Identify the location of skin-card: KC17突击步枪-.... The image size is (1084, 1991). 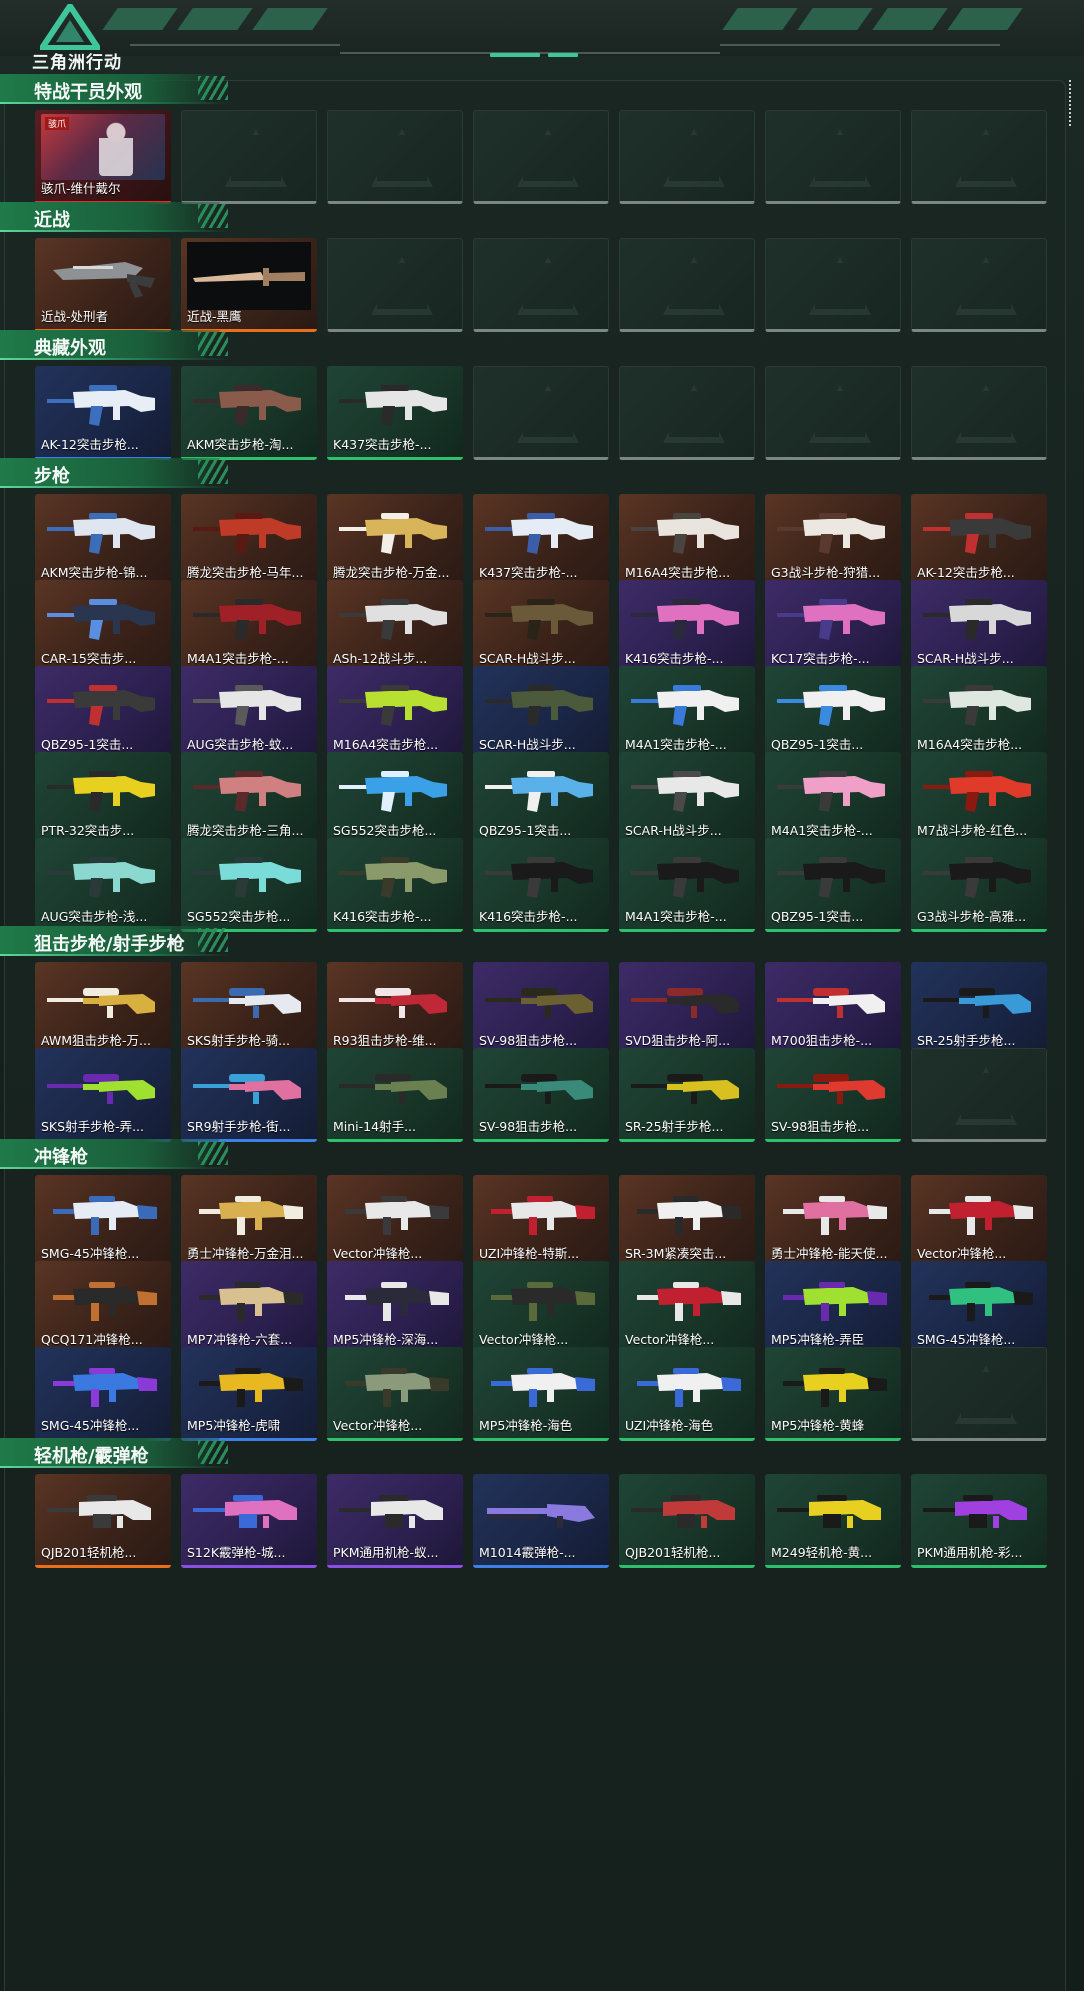
(833, 627).